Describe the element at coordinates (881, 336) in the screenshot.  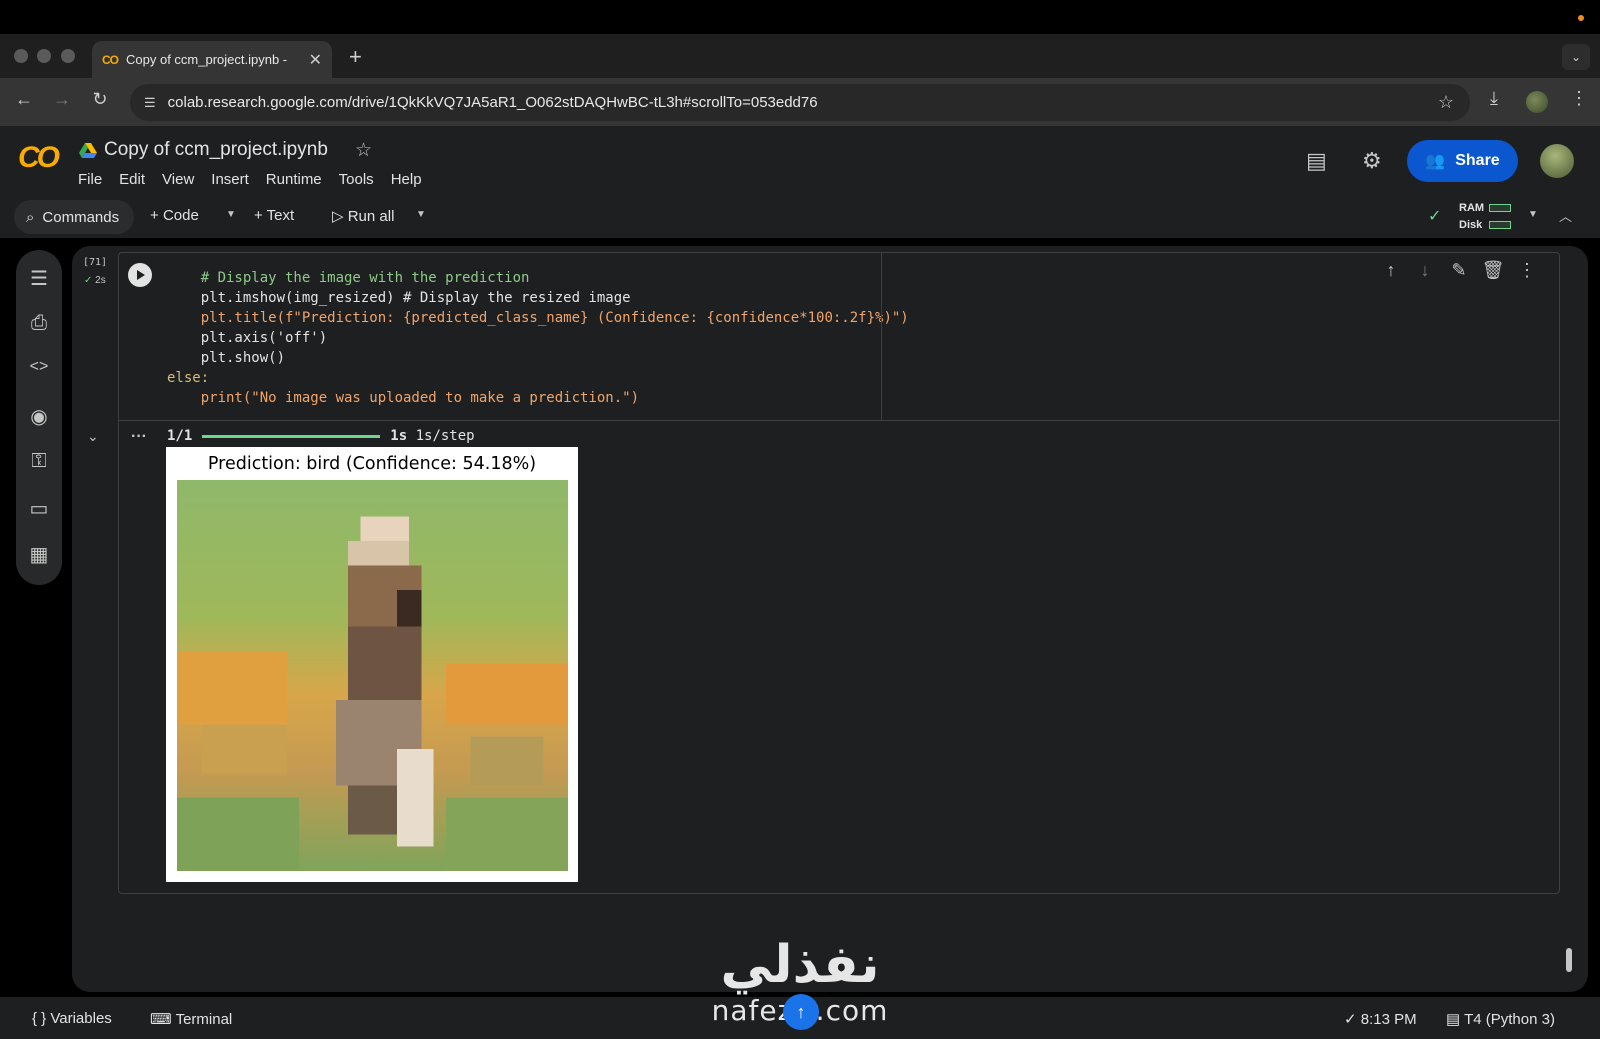
I see `code-ruler` at that location.